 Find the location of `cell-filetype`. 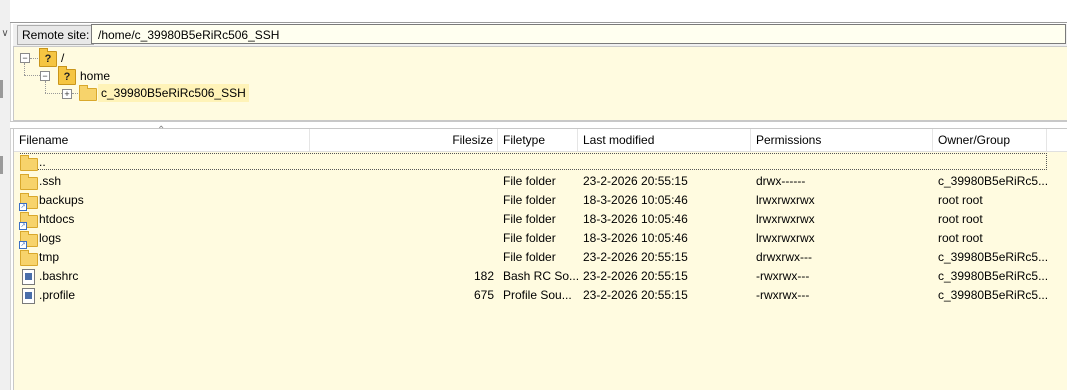

cell-filetype is located at coordinates (540, 162).